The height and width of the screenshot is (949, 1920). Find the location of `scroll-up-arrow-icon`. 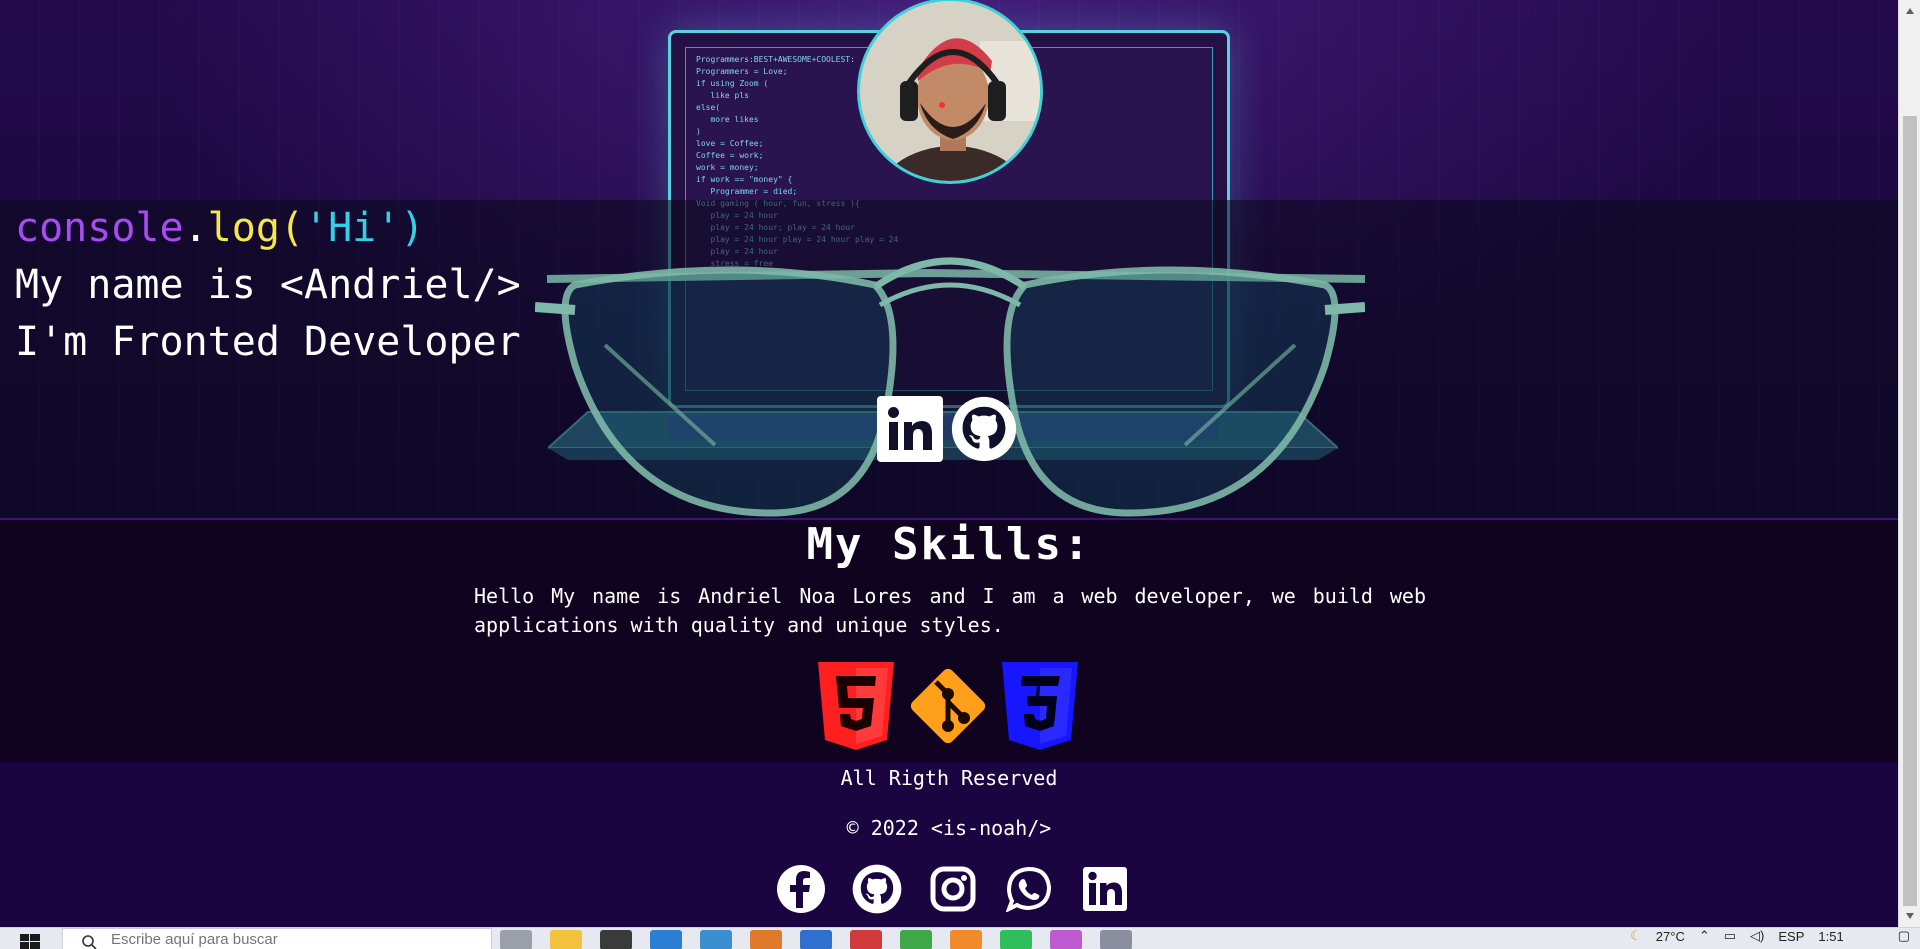

scroll-up-arrow-icon is located at coordinates (1909, 11).